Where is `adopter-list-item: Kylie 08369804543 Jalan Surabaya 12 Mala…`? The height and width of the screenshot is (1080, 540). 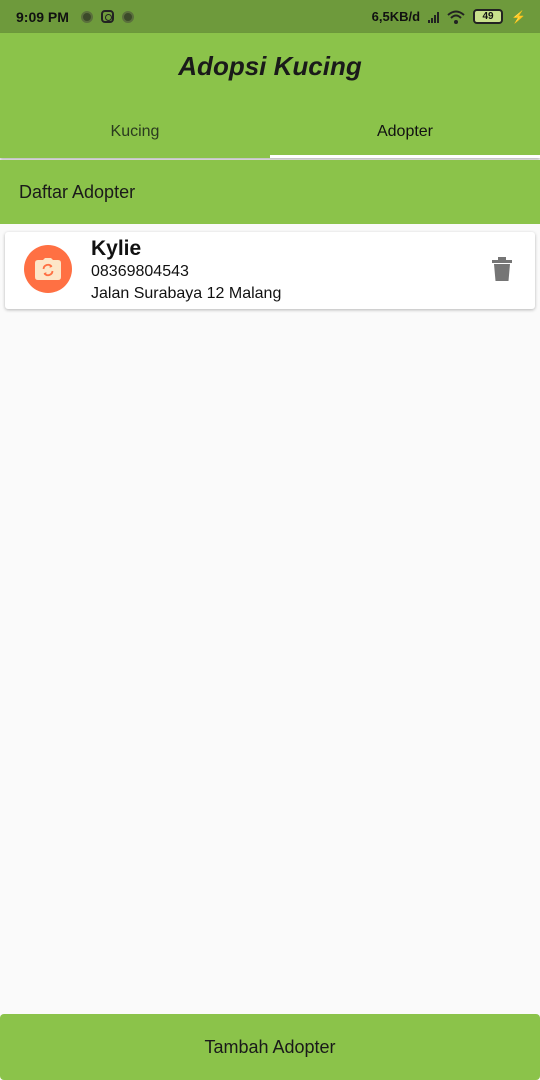
adopter-list-item: Kylie 08369804543 Jalan Surabaya 12 Mala… is located at coordinates (270, 270).